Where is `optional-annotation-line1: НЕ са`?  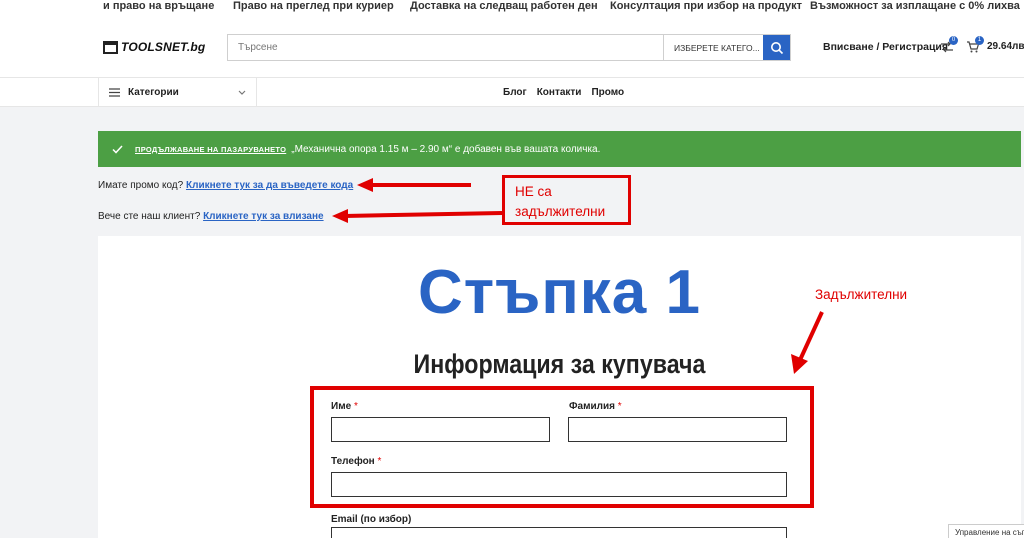
optional-annotation-line1: НЕ са is located at coordinates (533, 191).